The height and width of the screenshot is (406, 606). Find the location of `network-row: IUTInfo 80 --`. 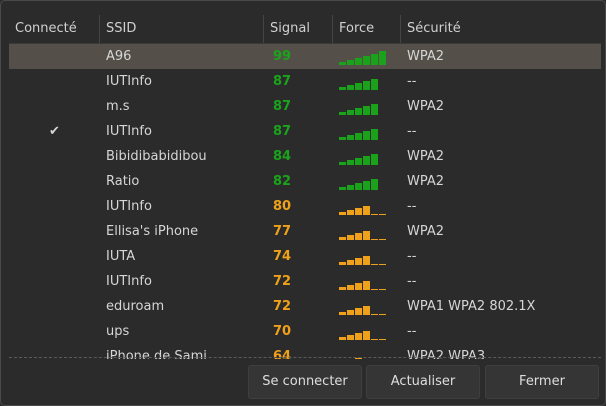

network-row: IUTInfo 80 -- is located at coordinates (305, 206).